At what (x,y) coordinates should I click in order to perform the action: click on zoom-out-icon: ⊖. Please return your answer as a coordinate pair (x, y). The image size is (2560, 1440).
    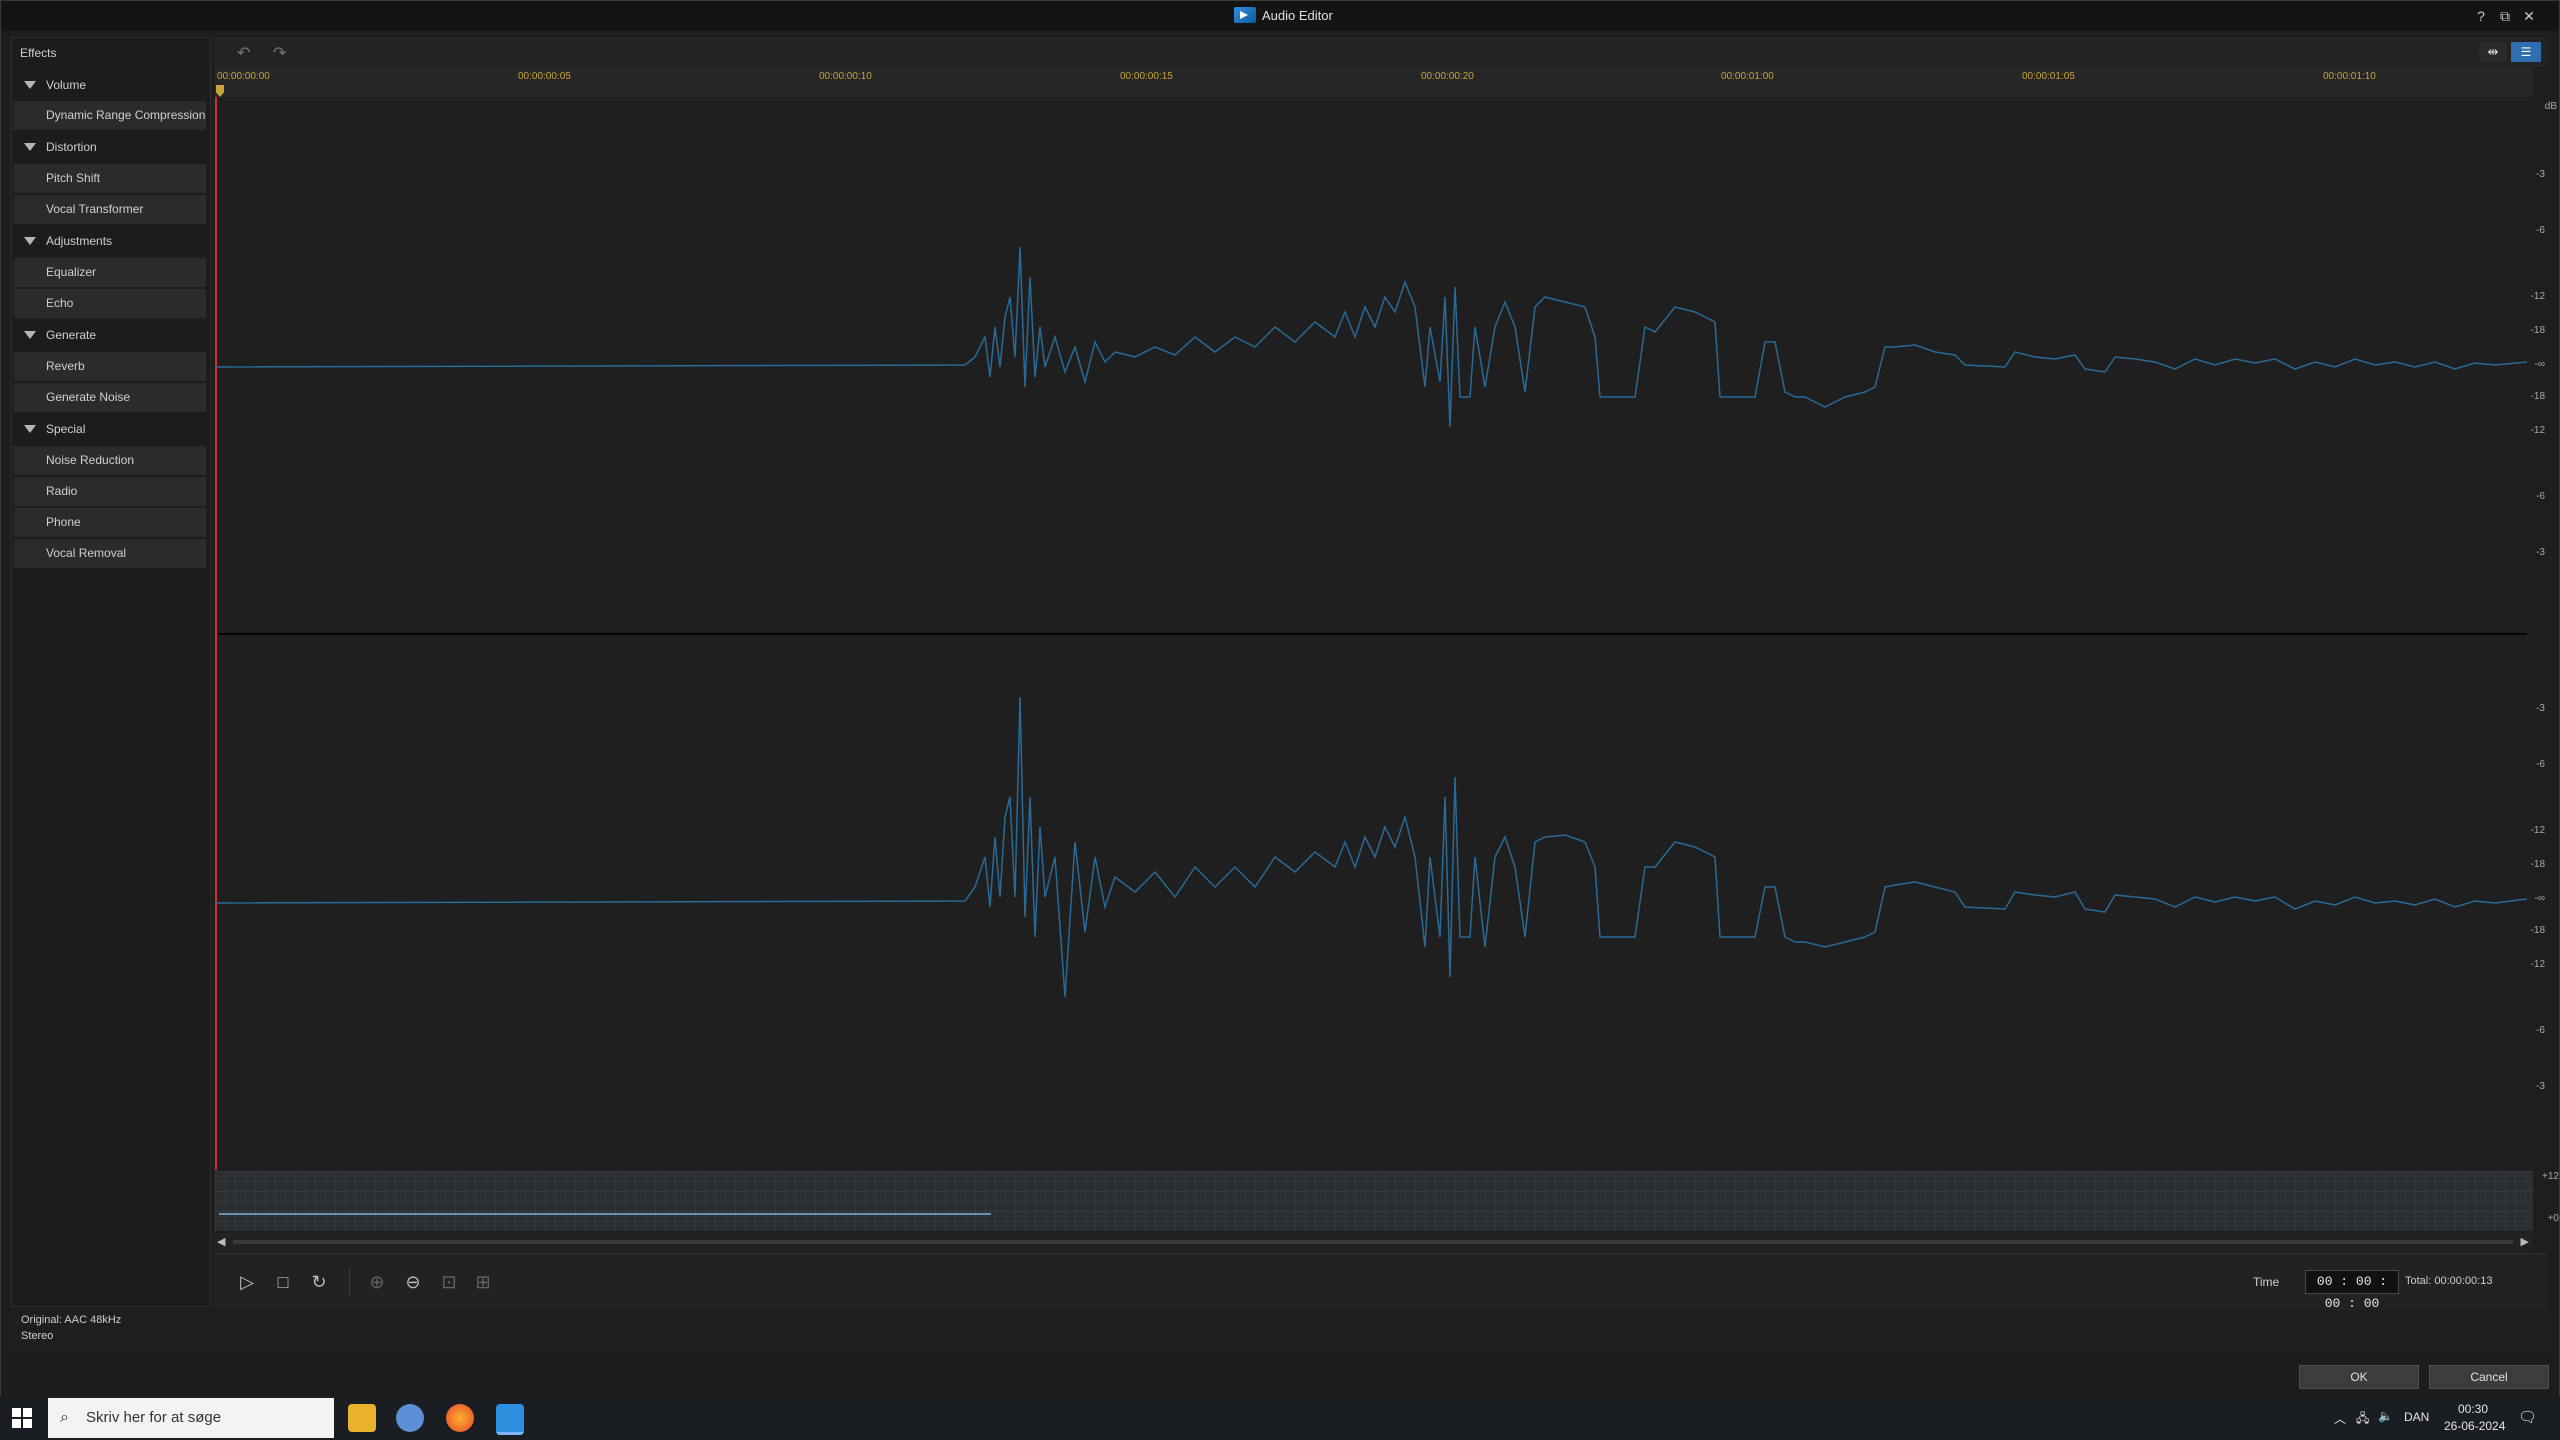
    Looking at the image, I should click on (413, 1282).